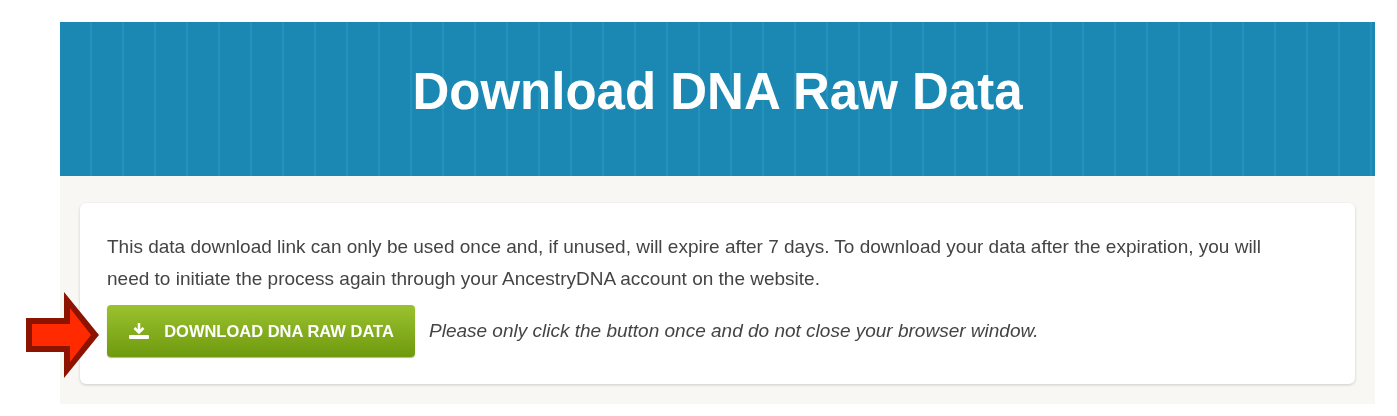 The image size is (1397, 416). Describe the element at coordinates (685, 263) in the screenshot. I see `info-message: This data download link can only be used once and, if unused, will expire after 7 days. To download your data after the expiration, you will need to initiate the process again through your AncestryDNA account on the website.` at that location.